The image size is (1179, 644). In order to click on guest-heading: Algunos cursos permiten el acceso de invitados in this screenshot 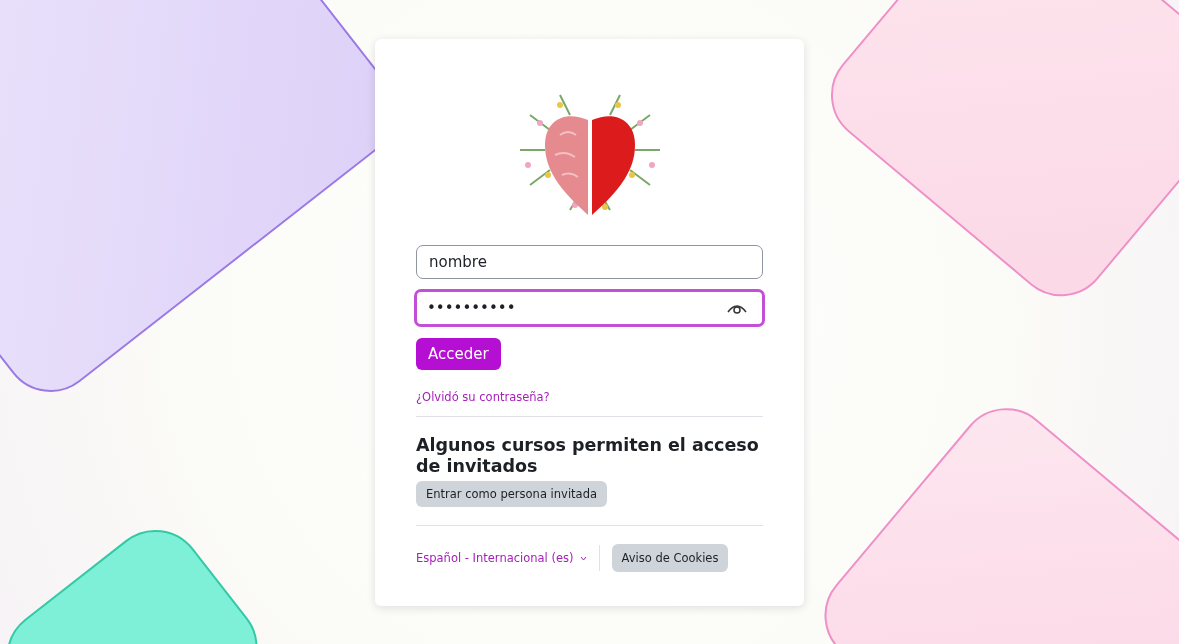, I will do `click(588, 456)`.